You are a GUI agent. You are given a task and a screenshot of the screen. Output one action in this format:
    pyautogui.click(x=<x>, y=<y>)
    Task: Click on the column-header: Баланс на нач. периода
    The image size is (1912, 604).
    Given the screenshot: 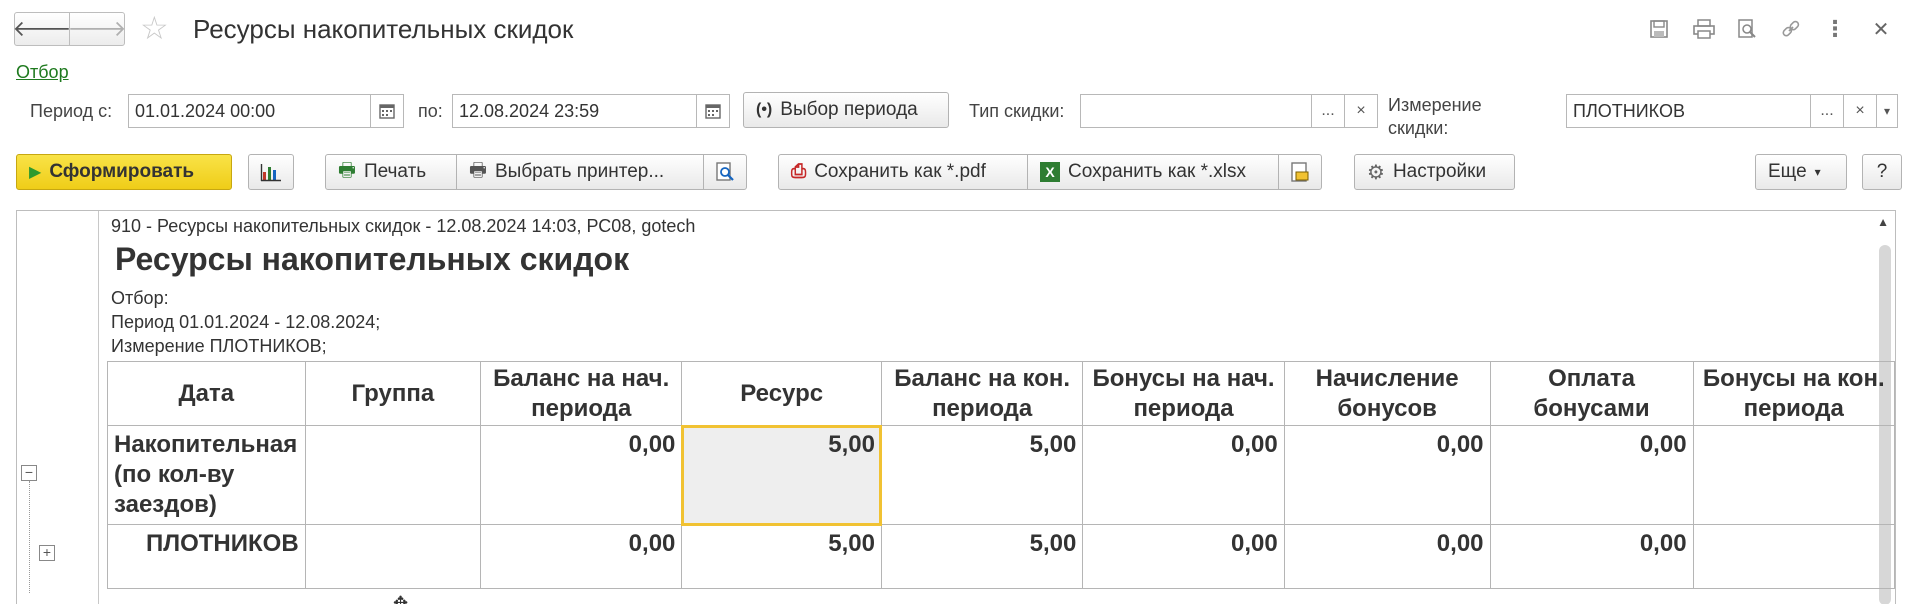 What is the action you would take?
    pyautogui.click(x=581, y=393)
    